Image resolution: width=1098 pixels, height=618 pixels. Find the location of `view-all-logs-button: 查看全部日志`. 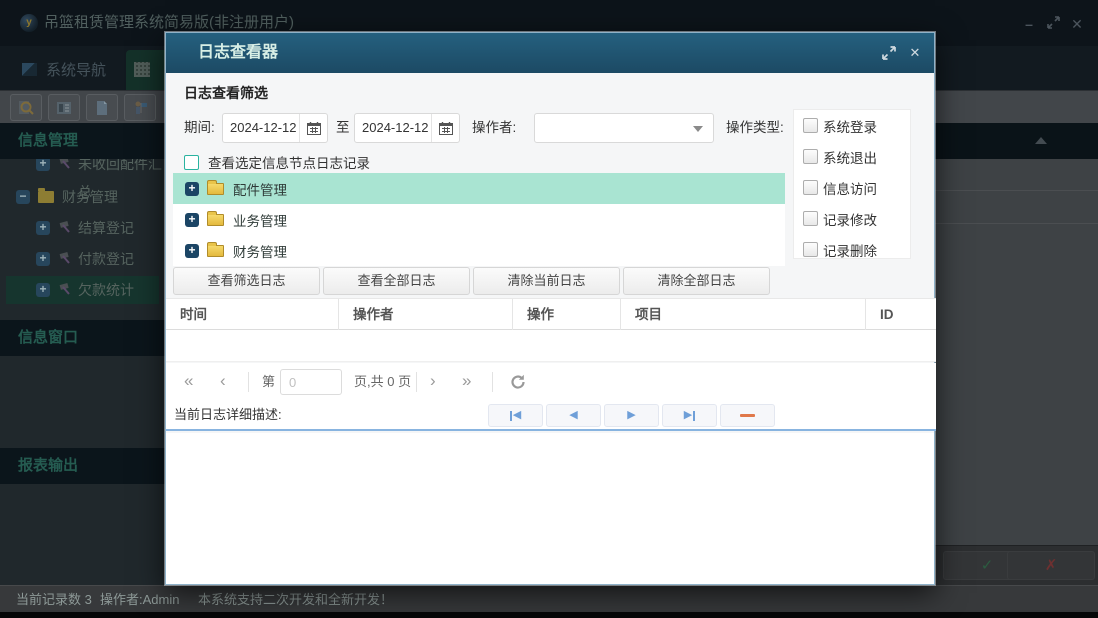

view-all-logs-button: 查看全部日志 is located at coordinates (396, 281).